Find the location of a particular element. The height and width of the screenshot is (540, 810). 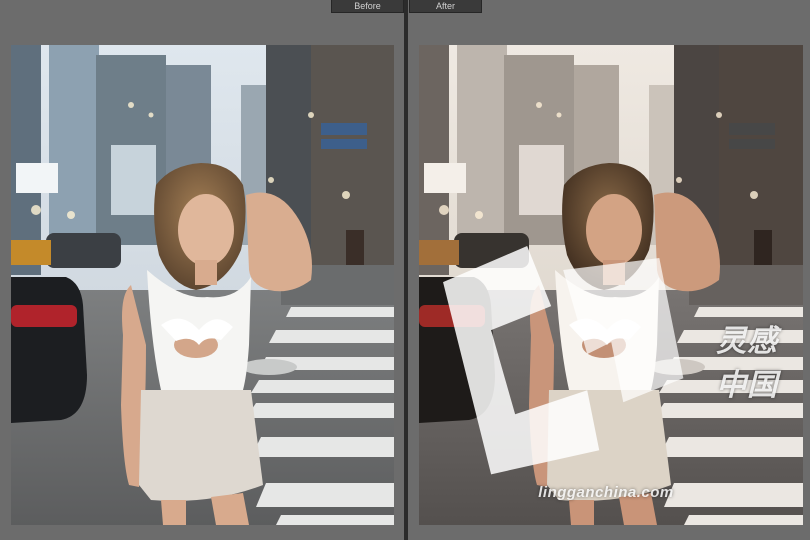

before-label: Before is located at coordinates (367, 6).